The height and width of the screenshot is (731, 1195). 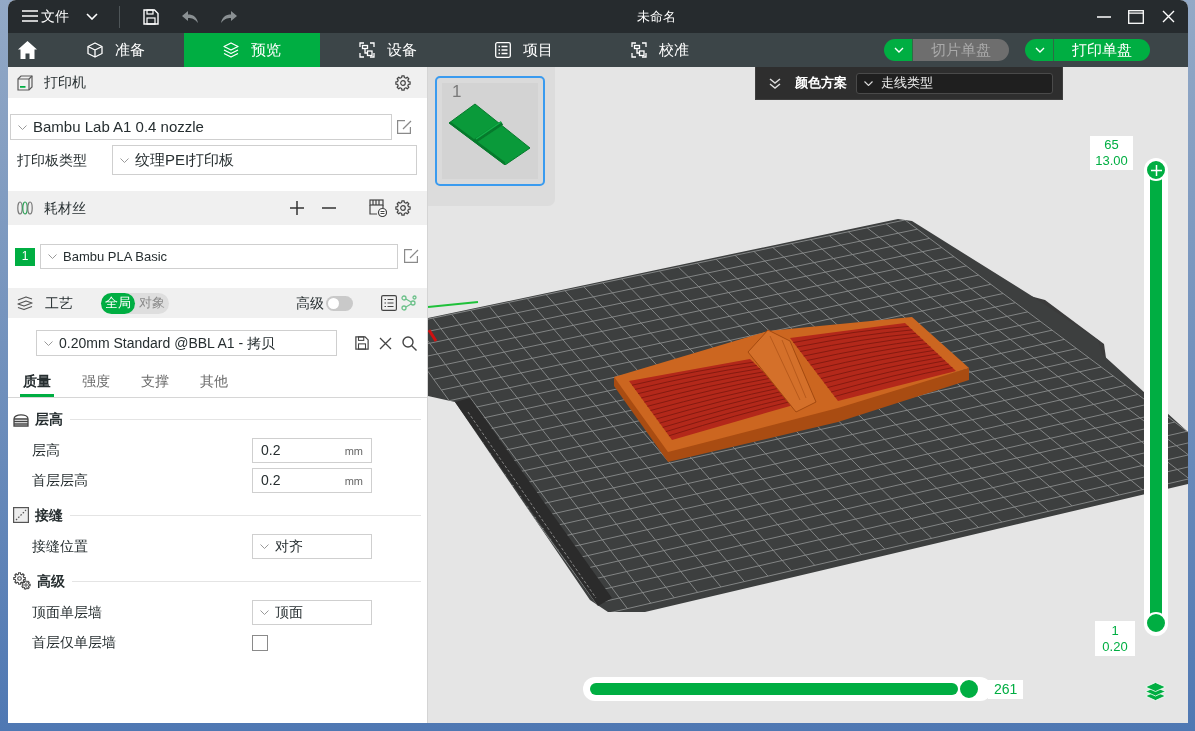 What do you see at coordinates (524, 50) in the screenshot?
I see `nav-tab: 项目` at bounding box center [524, 50].